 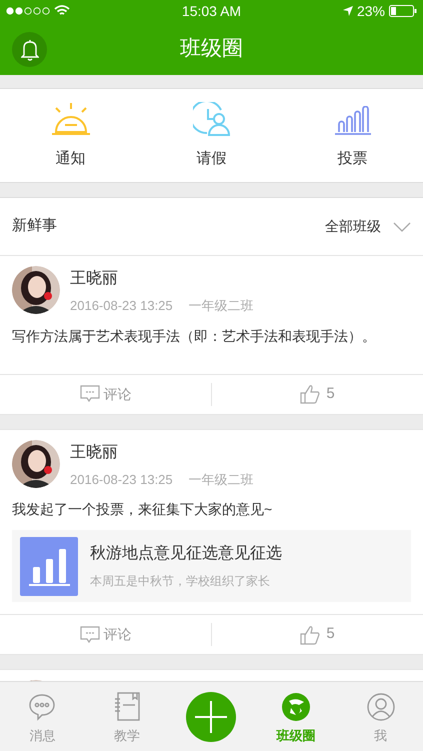 I want to click on camera-shutter-icon, so click(x=296, y=706).